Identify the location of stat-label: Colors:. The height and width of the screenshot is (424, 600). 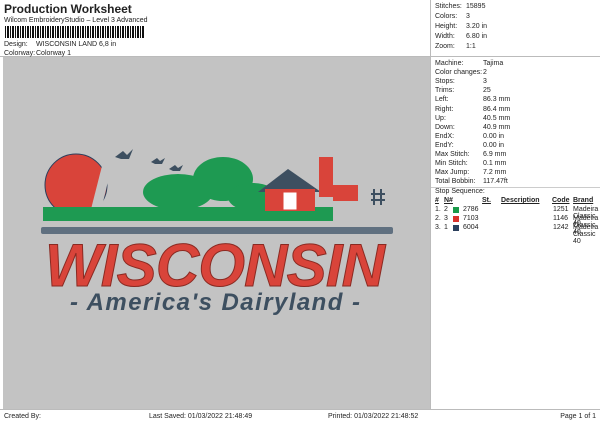
(446, 16).